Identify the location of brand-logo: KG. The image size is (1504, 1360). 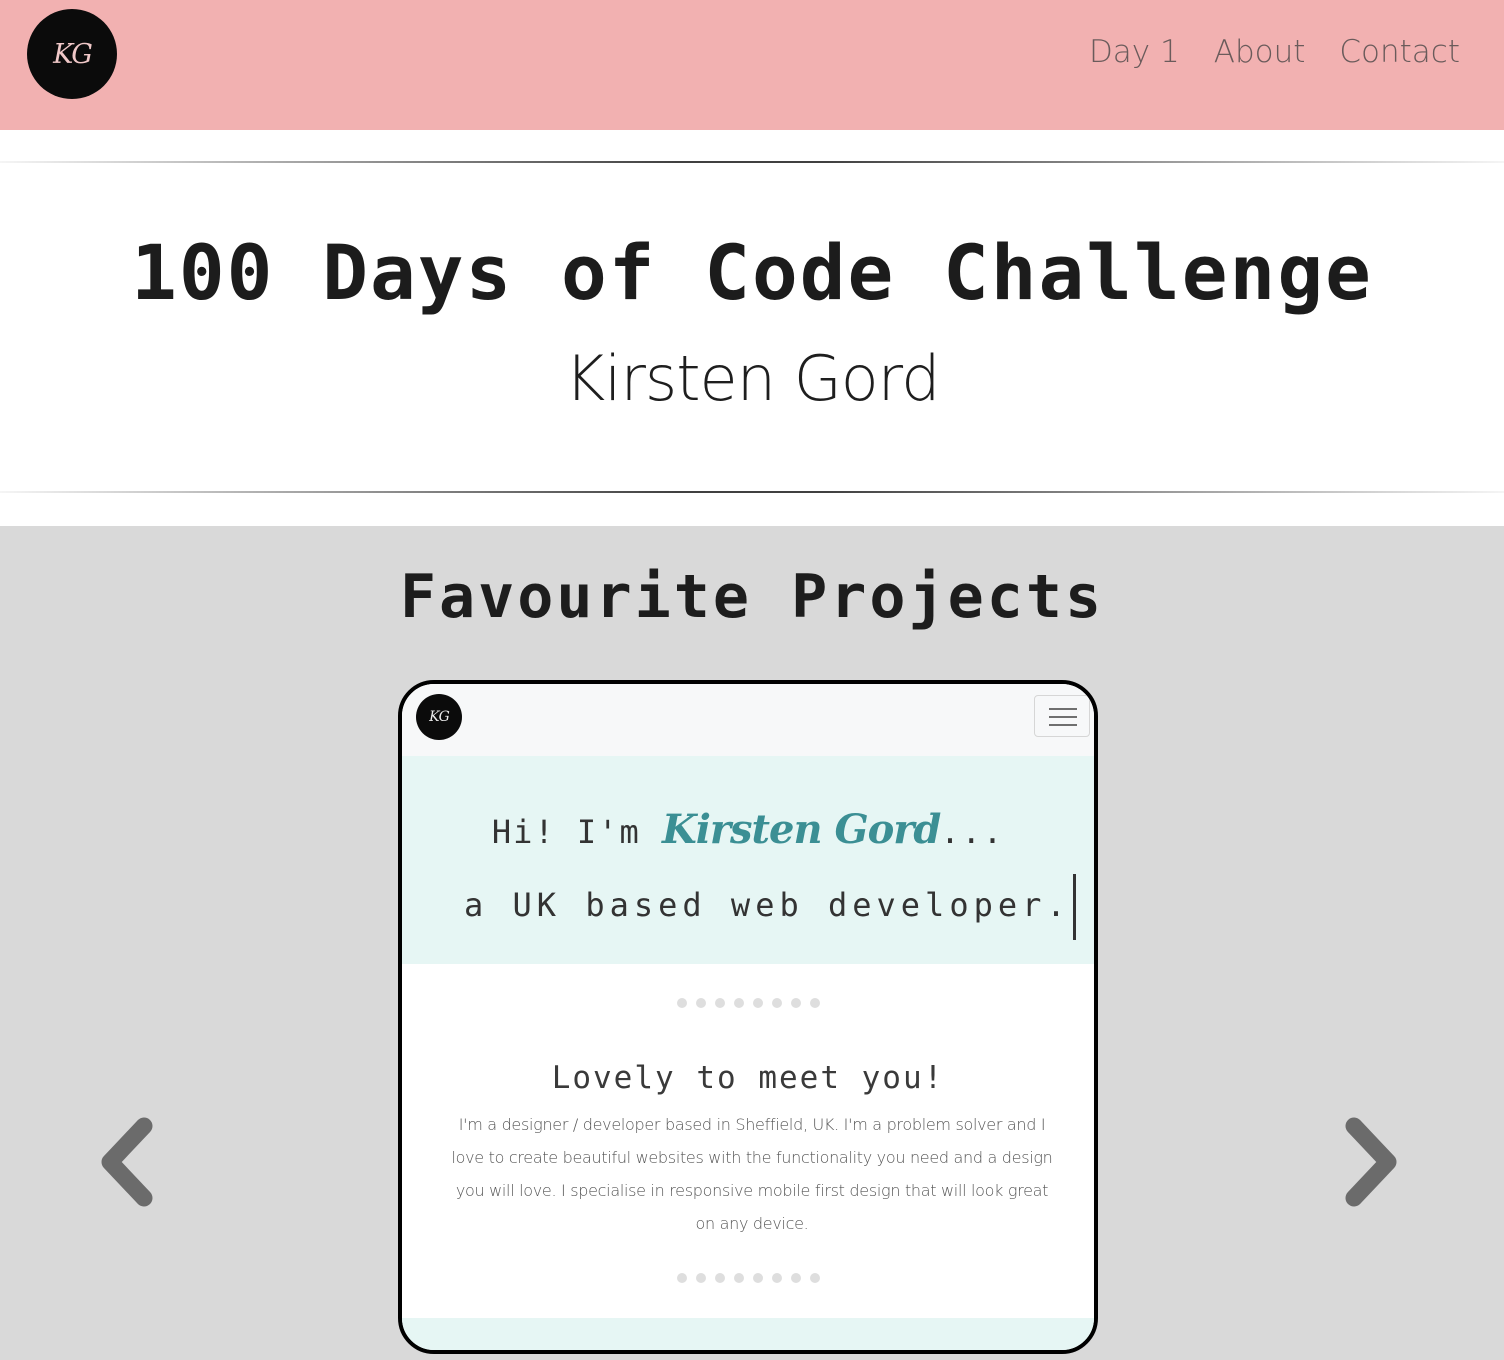
(72, 54).